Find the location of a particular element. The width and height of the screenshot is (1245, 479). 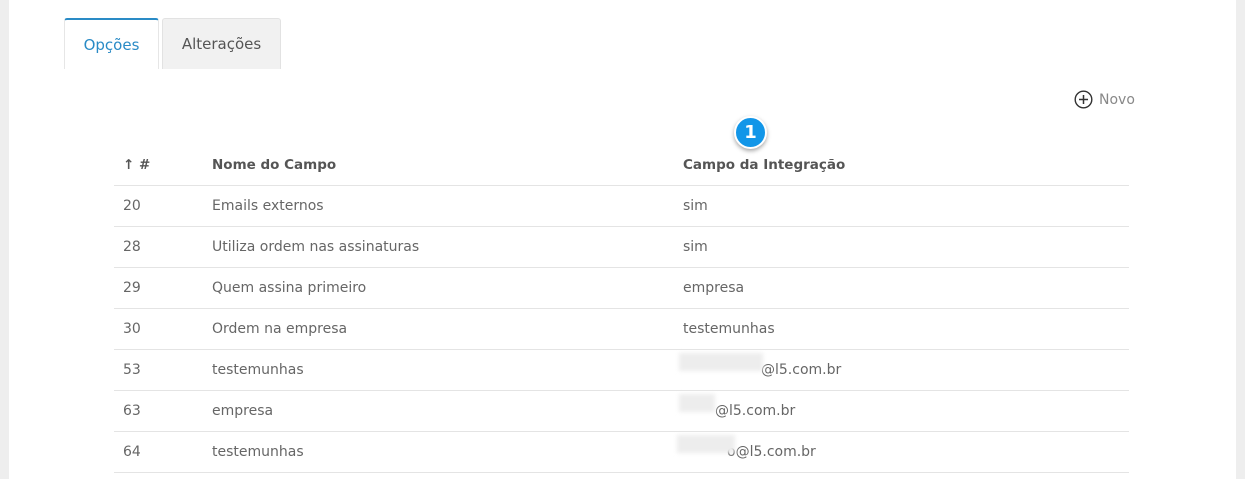

cell-id: 53 is located at coordinates (132, 370).